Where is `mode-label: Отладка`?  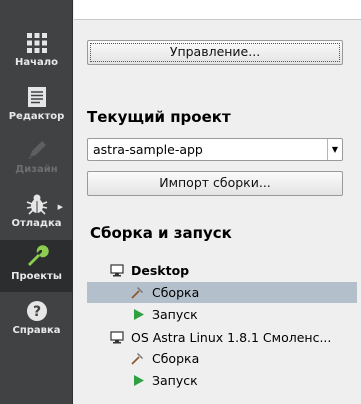
mode-label: Отладка is located at coordinates (36, 223).